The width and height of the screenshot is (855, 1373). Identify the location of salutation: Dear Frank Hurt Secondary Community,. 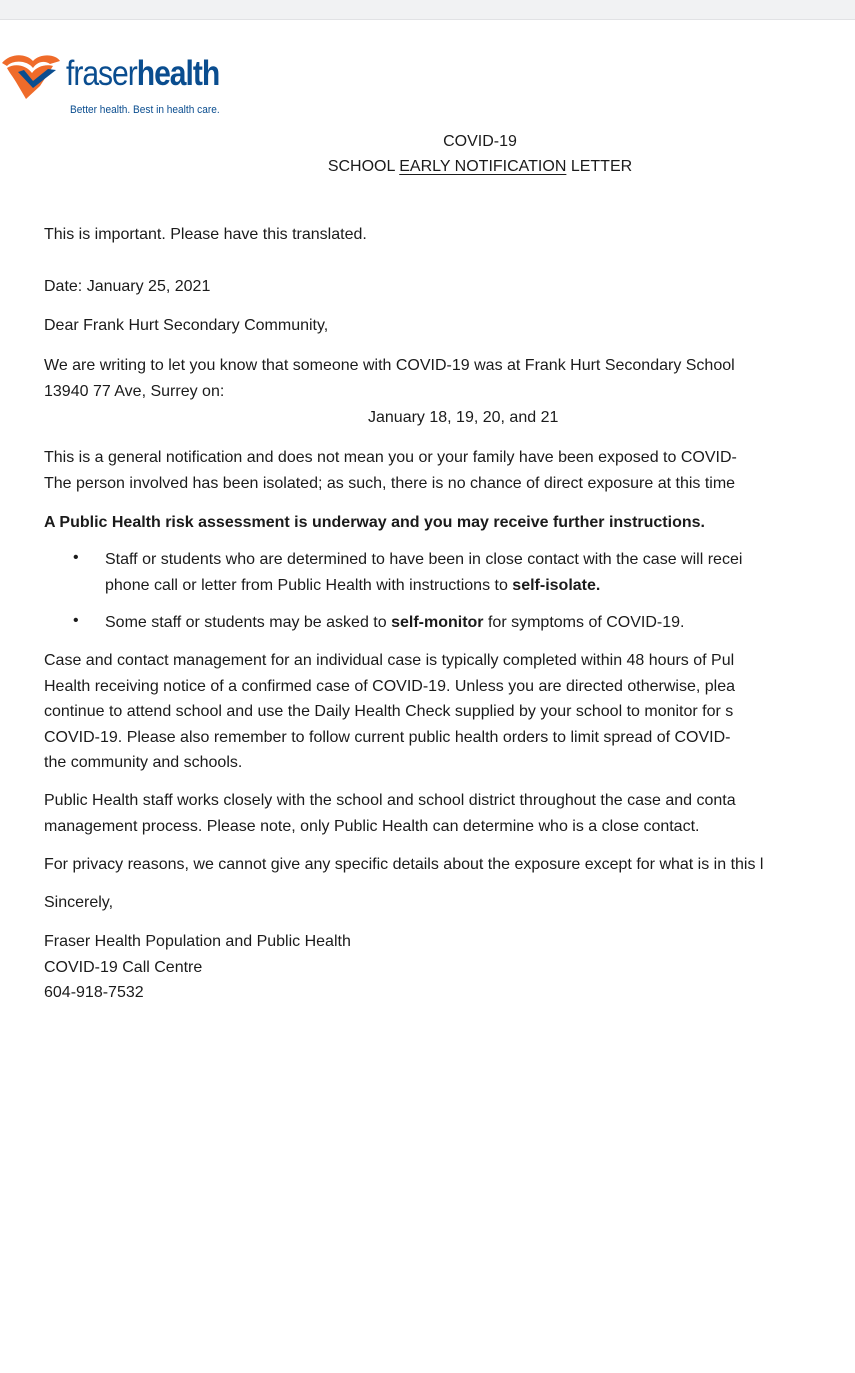
(186, 325).